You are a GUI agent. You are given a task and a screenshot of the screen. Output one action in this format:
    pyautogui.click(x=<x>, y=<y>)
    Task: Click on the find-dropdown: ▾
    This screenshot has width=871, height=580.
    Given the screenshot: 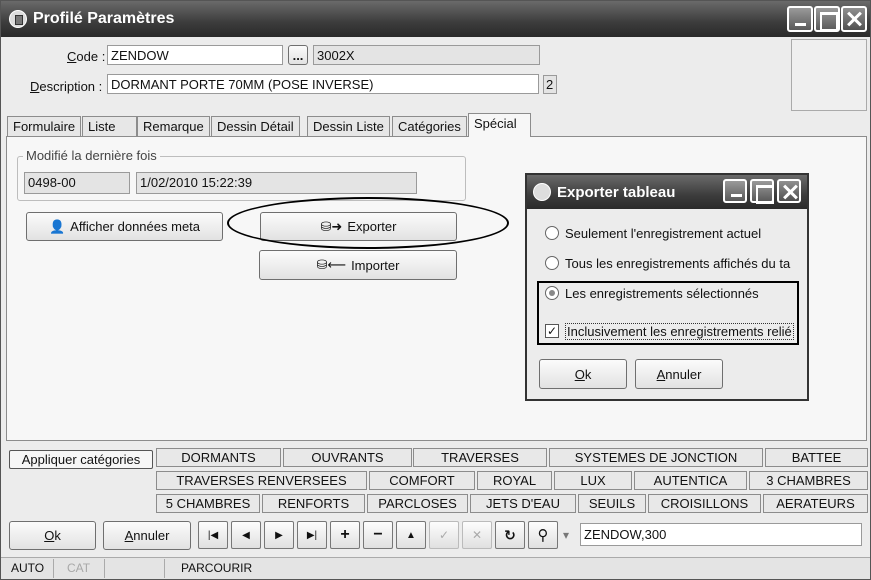 What is the action you would take?
    pyautogui.click(x=566, y=535)
    